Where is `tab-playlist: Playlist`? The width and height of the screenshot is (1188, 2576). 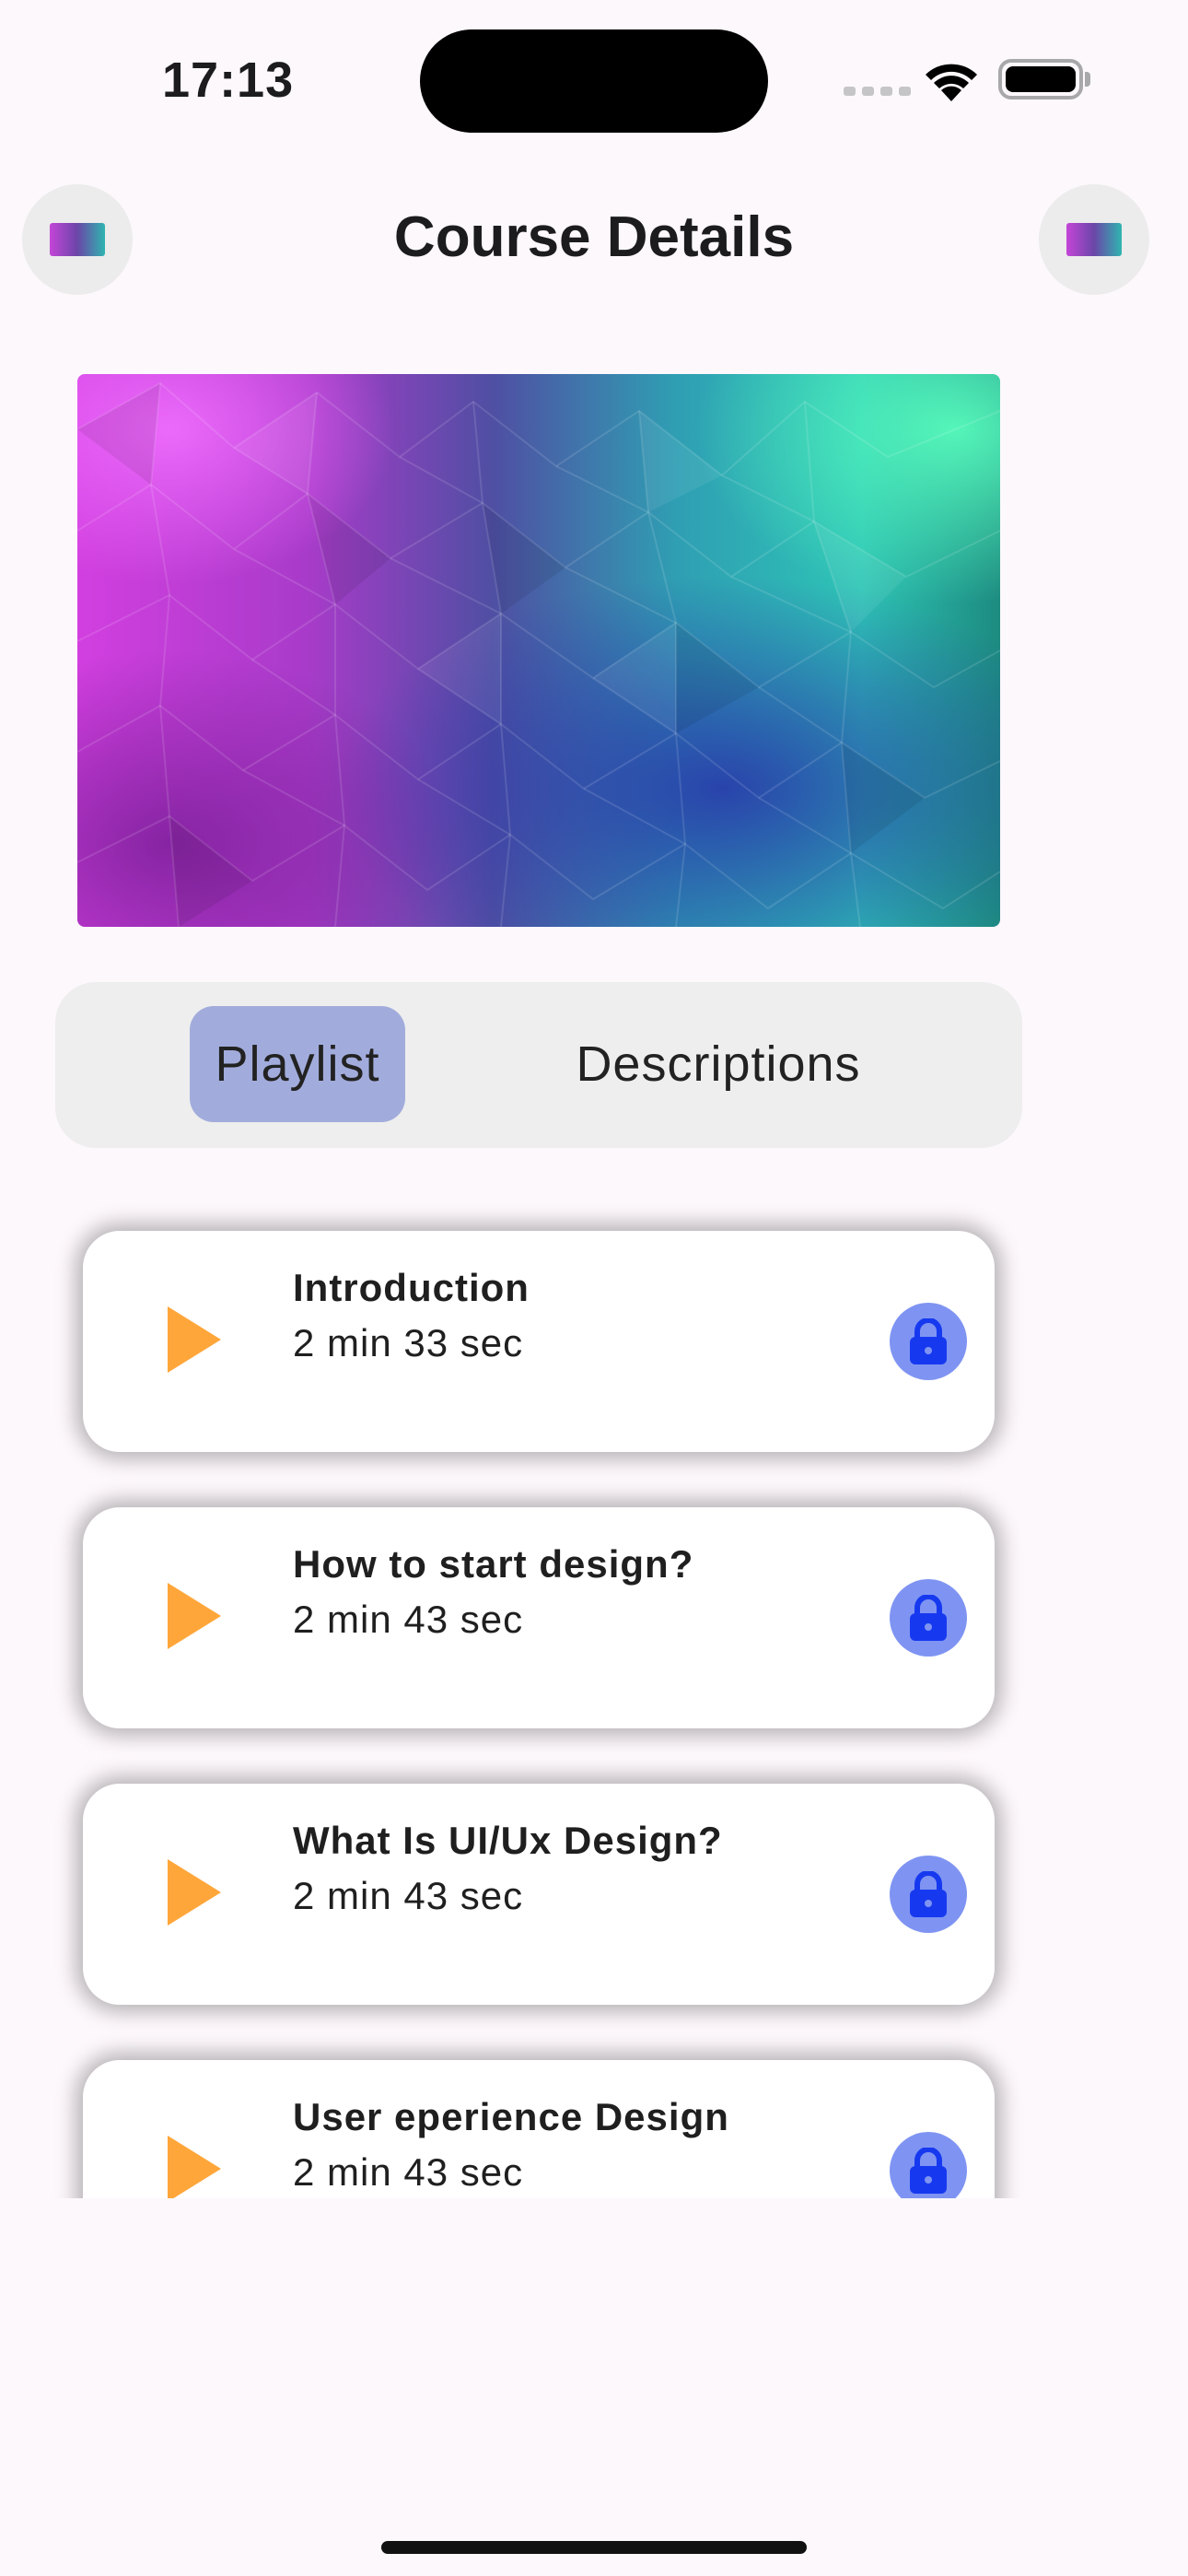
tab-playlist: Playlist is located at coordinates (297, 1064).